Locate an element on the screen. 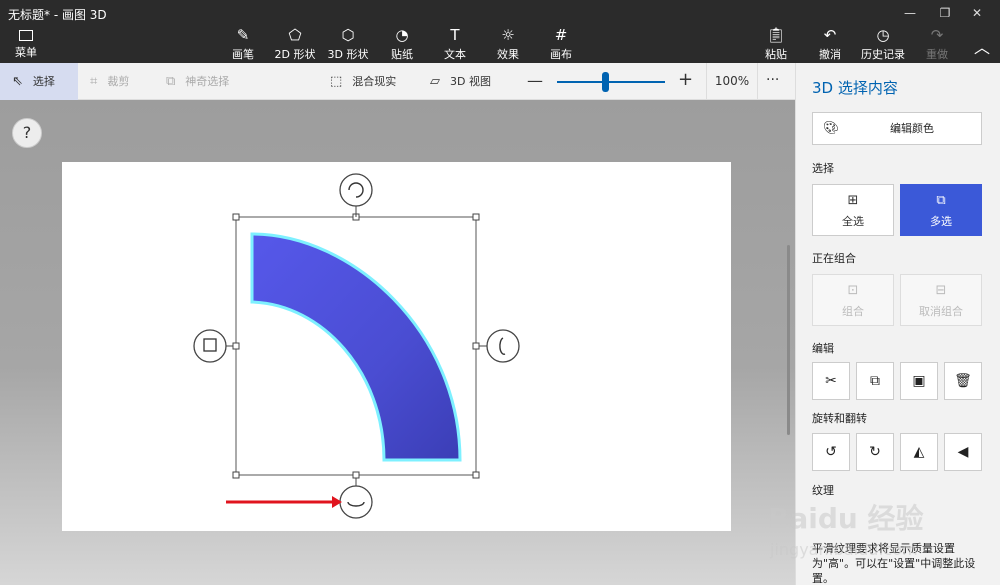 The width and height of the screenshot is (1000, 585). 3d-view-label: 3D 视图 is located at coordinates (470, 81).